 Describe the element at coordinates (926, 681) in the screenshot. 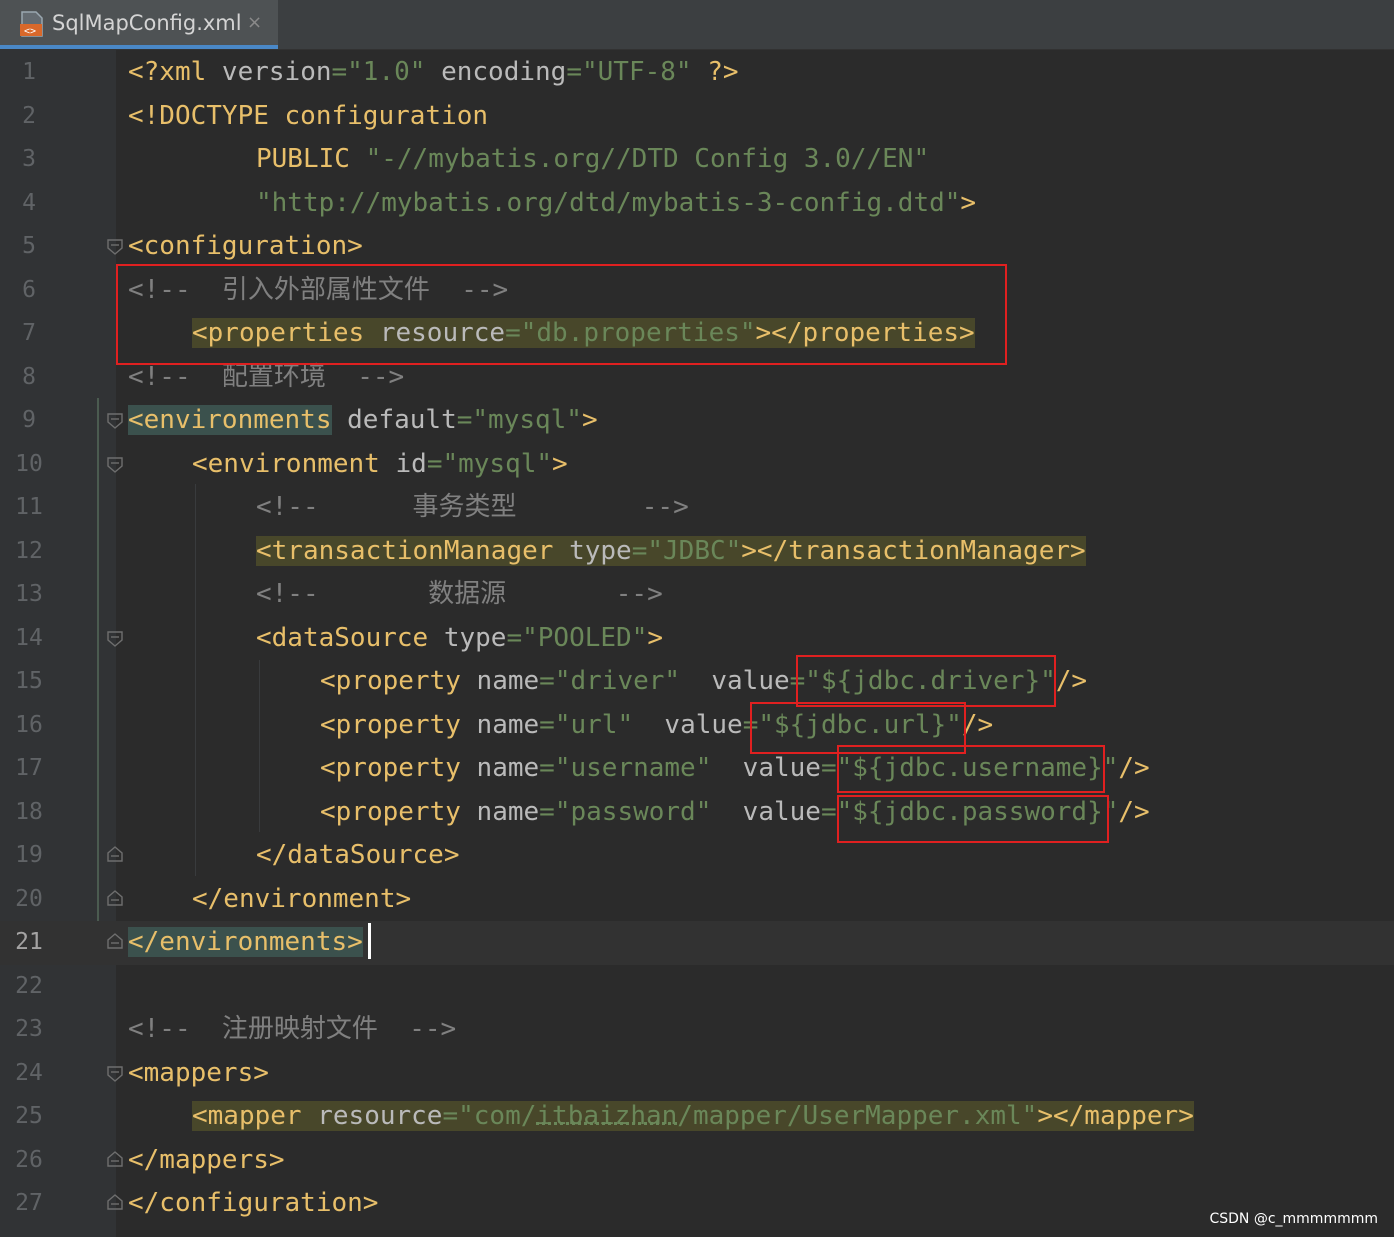

I see `annotation-box-driver` at that location.